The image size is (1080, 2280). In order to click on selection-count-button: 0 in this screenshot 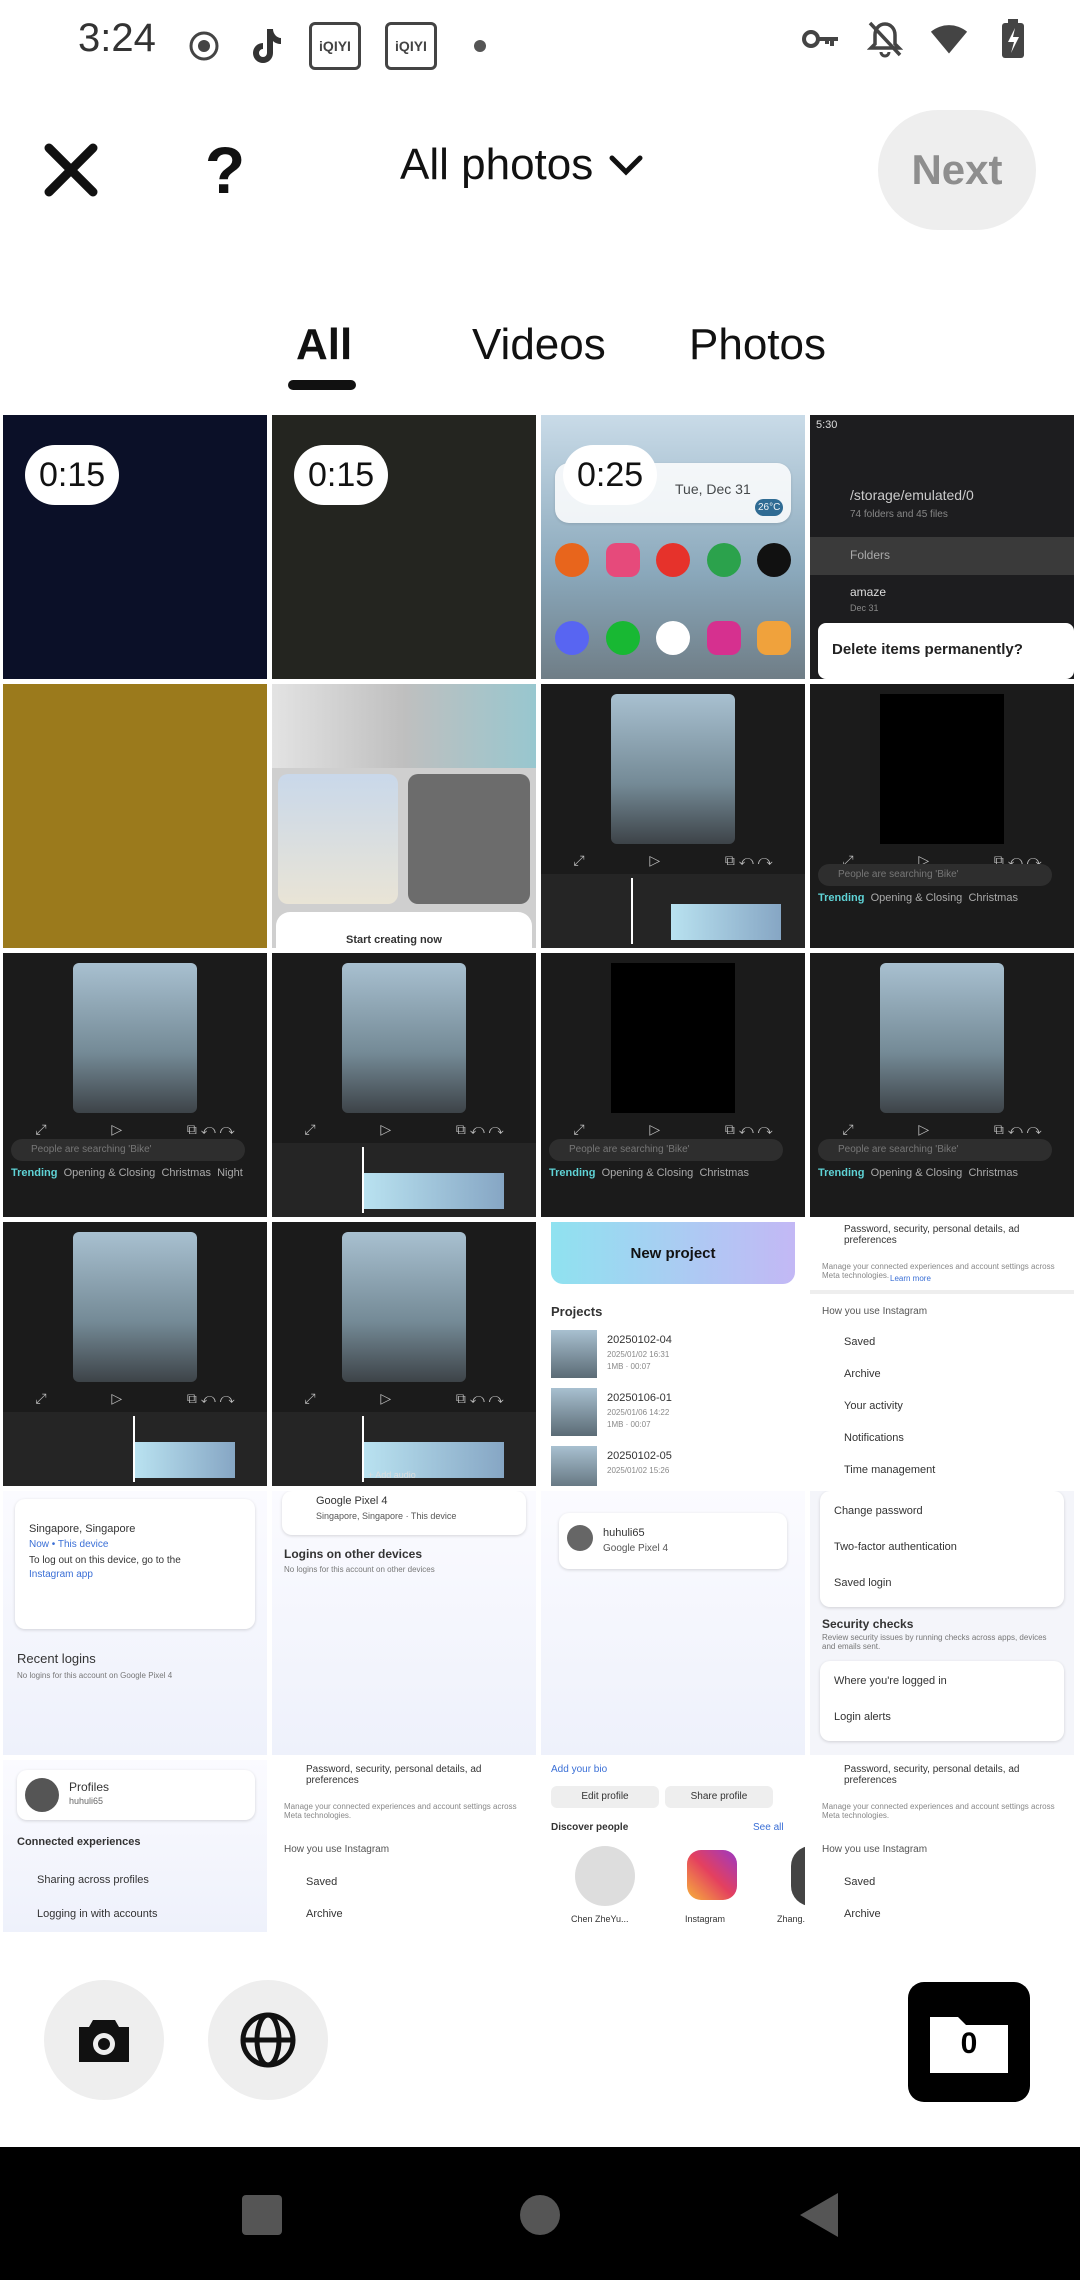, I will do `click(969, 2042)`.